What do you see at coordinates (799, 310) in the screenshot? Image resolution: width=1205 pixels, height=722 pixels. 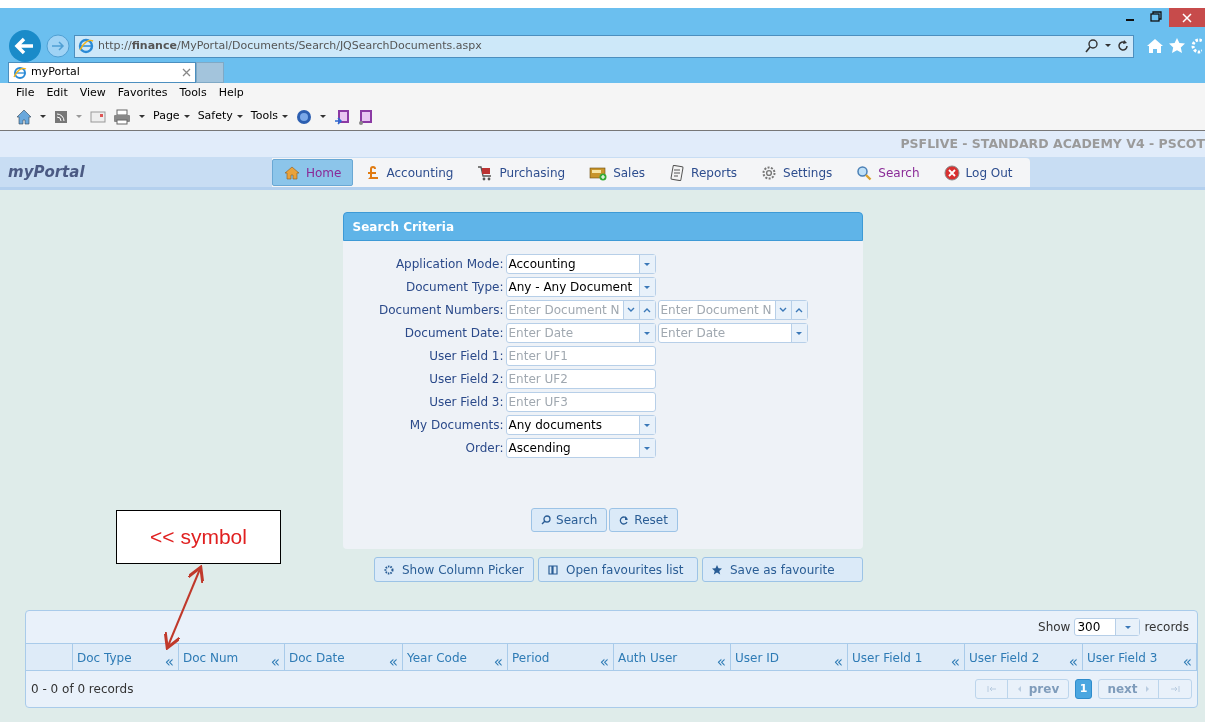 I see `chevron-up-icon` at bounding box center [799, 310].